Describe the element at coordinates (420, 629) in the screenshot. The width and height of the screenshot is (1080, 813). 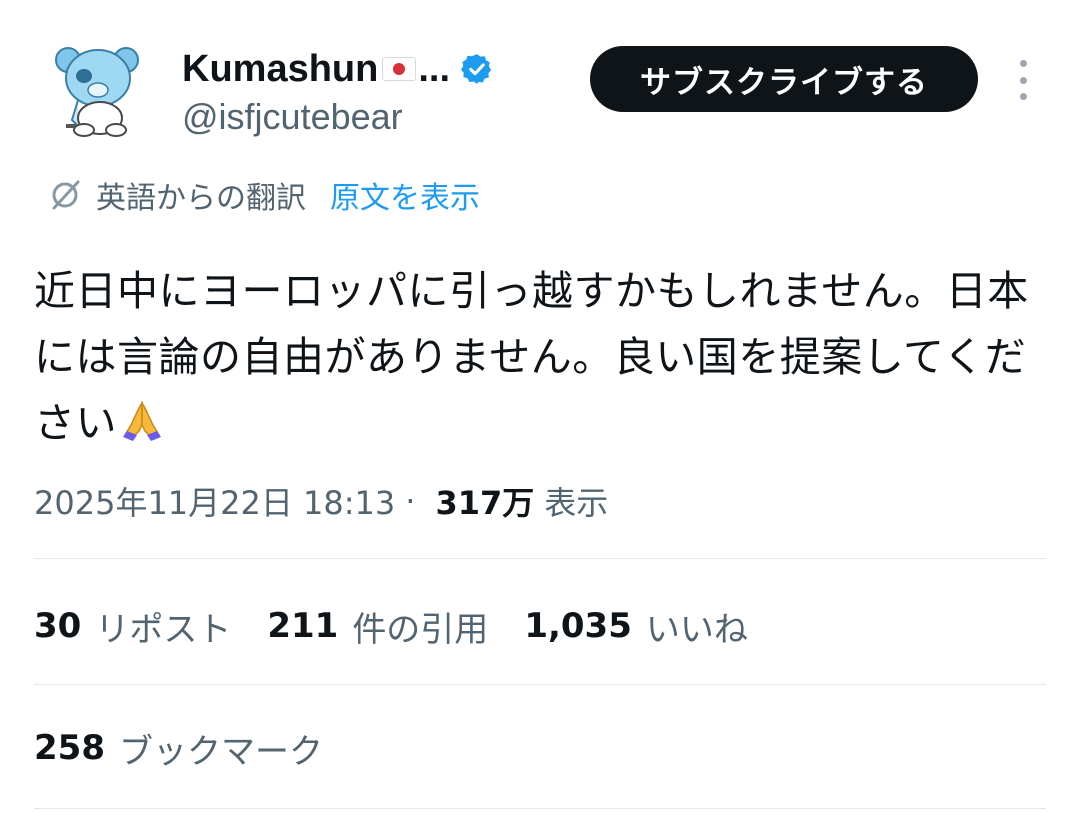
I see `quotes-label: 件の引用` at that location.